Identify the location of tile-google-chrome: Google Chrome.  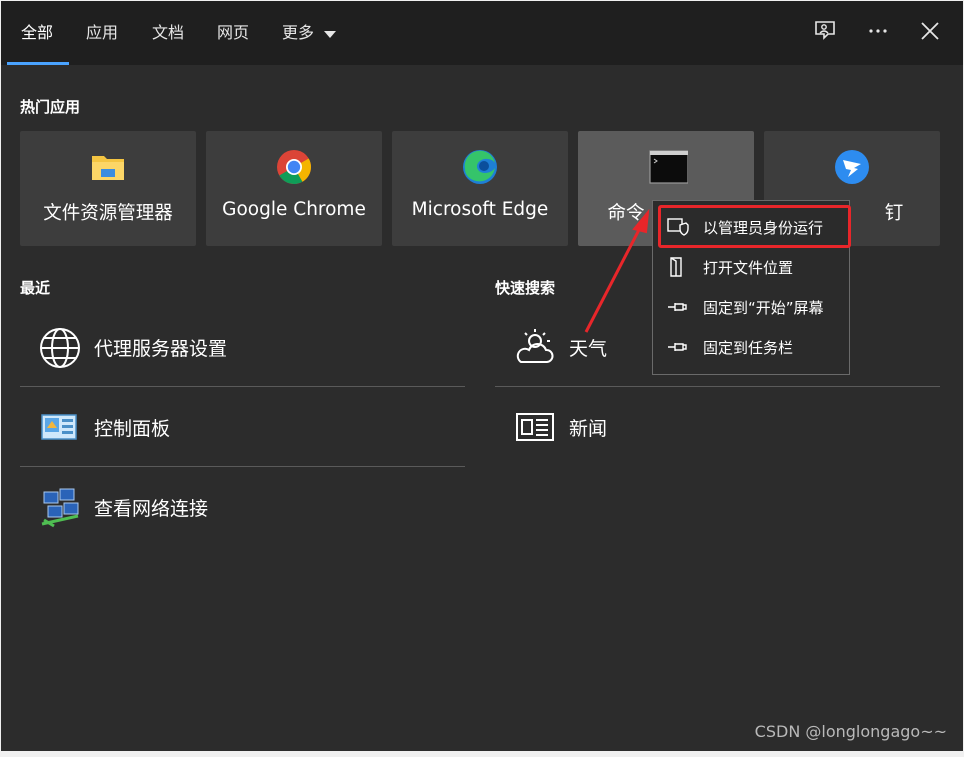
(294, 188).